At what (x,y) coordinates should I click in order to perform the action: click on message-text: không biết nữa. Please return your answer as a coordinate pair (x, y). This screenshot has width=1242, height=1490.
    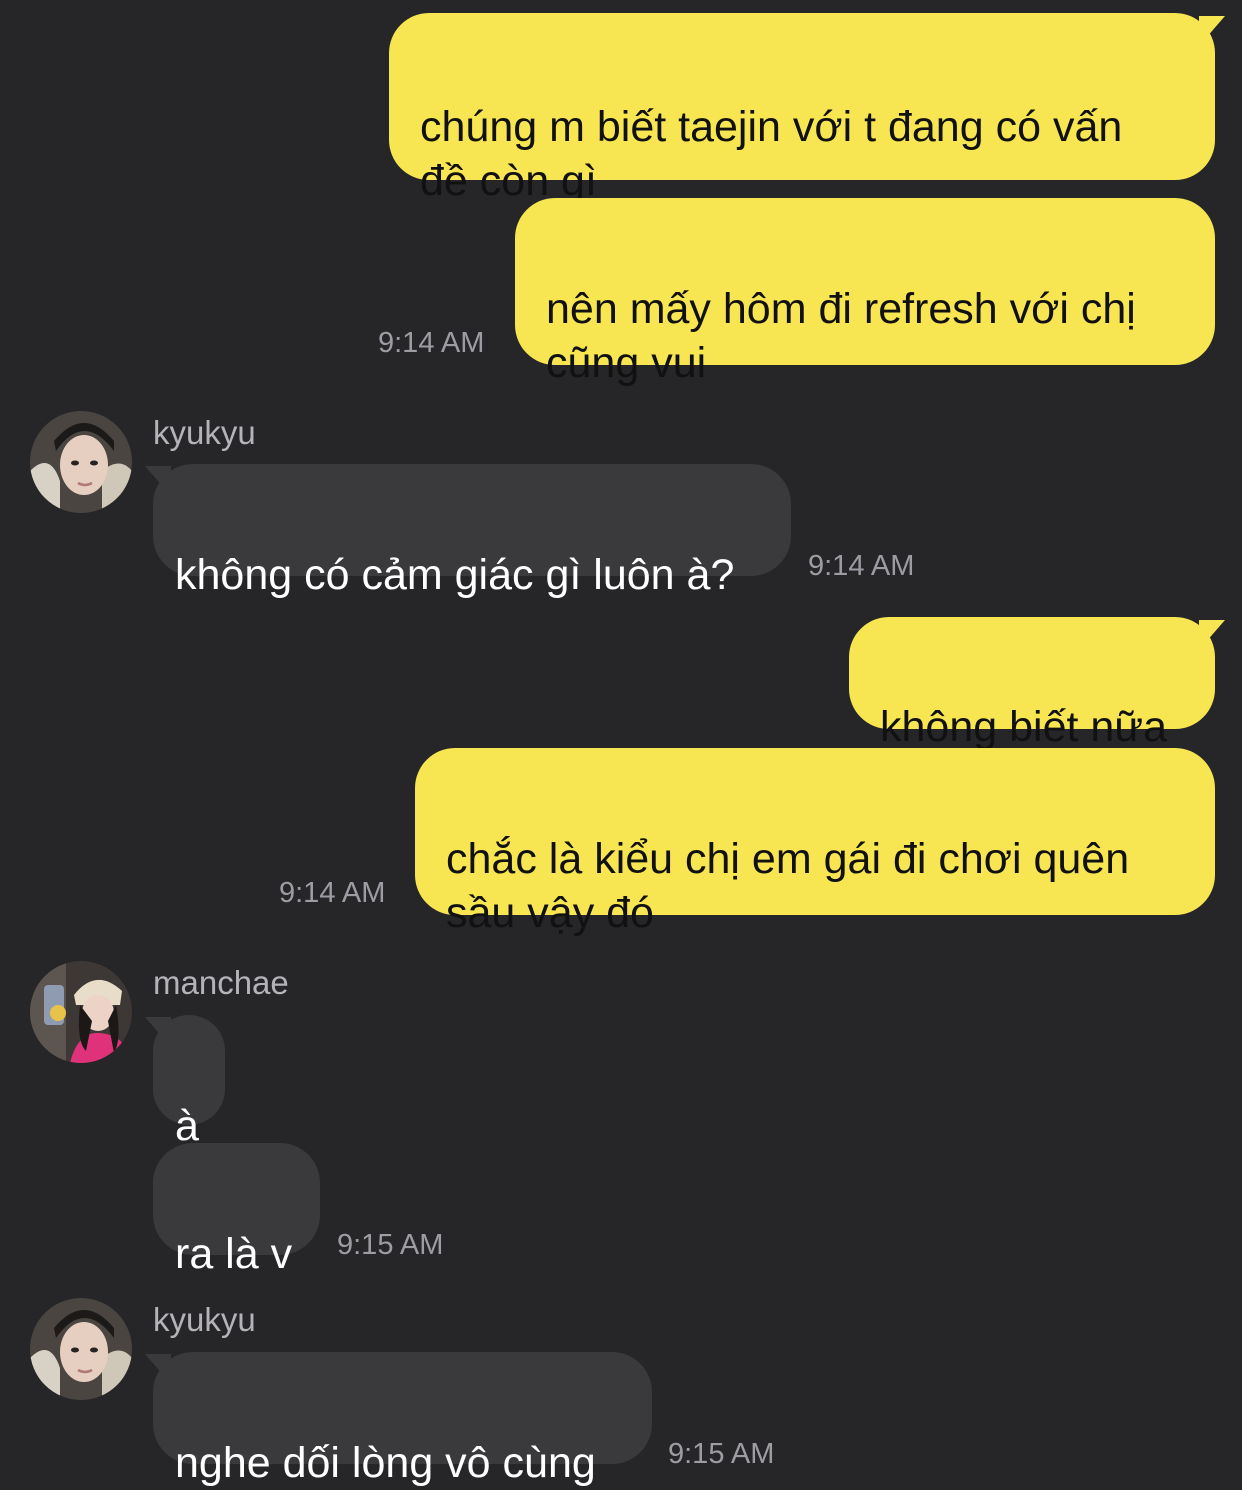
    Looking at the image, I should click on (1023, 727).